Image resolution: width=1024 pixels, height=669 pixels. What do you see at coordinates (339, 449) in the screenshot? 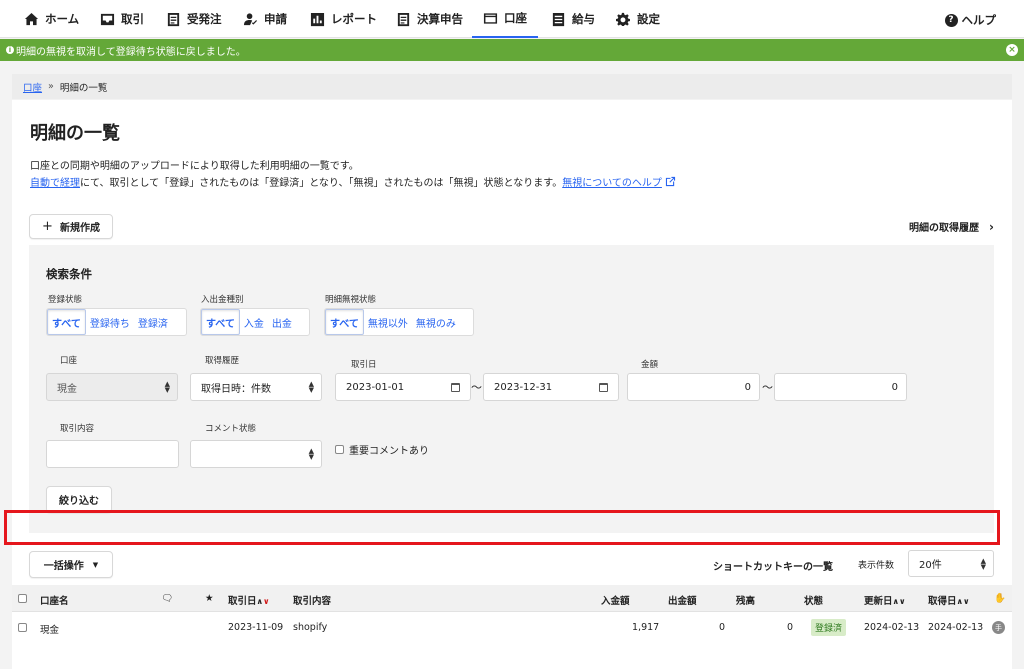
I see `checkbox-icon` at bounding box center [339, 449].